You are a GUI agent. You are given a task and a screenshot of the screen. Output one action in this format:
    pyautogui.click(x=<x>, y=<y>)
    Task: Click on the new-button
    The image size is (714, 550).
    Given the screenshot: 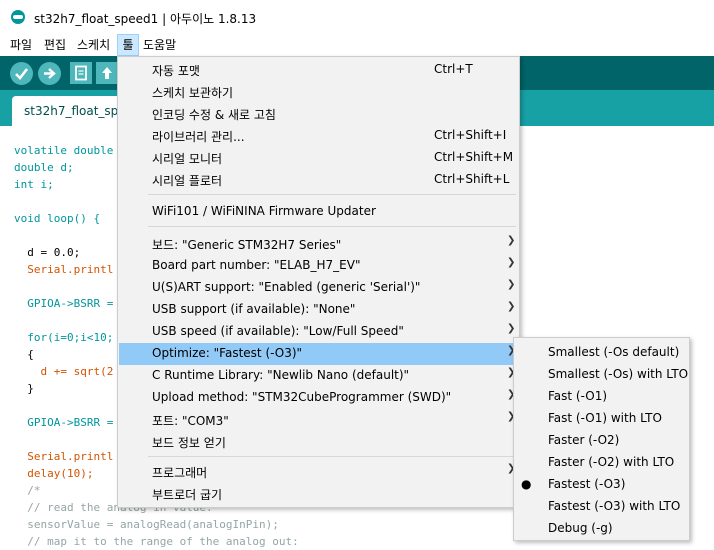 What is the action you would take?
    pyautogui.click(x=81, y=73)
    